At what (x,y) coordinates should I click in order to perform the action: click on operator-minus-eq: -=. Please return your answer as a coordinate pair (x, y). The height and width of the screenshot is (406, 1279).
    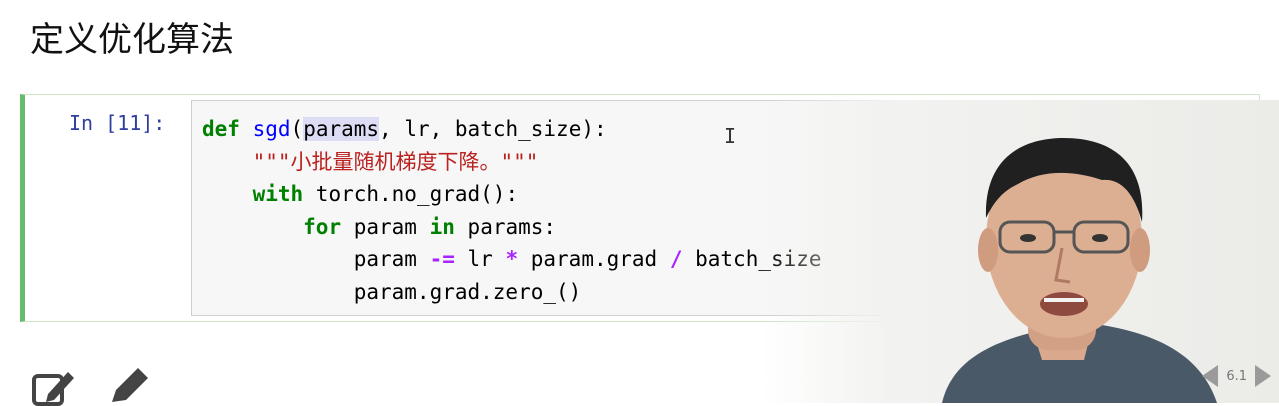
    Looking at the image, I should click on (442, 259).